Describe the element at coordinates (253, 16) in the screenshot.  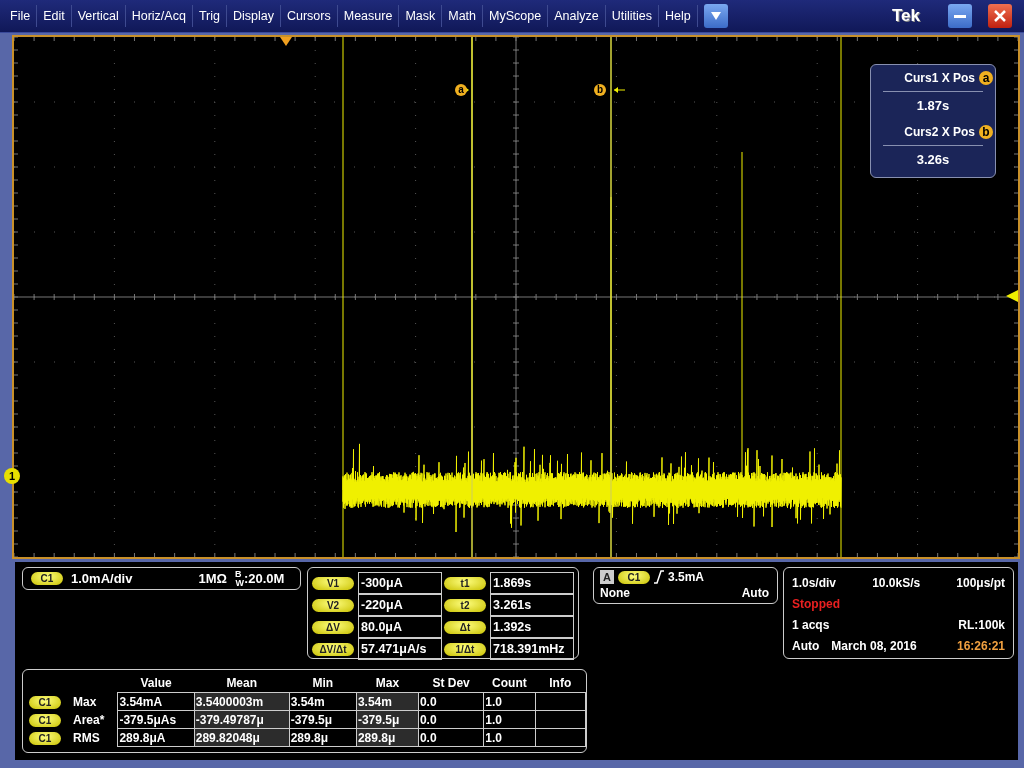
I see `menu-item: Display` at that location.